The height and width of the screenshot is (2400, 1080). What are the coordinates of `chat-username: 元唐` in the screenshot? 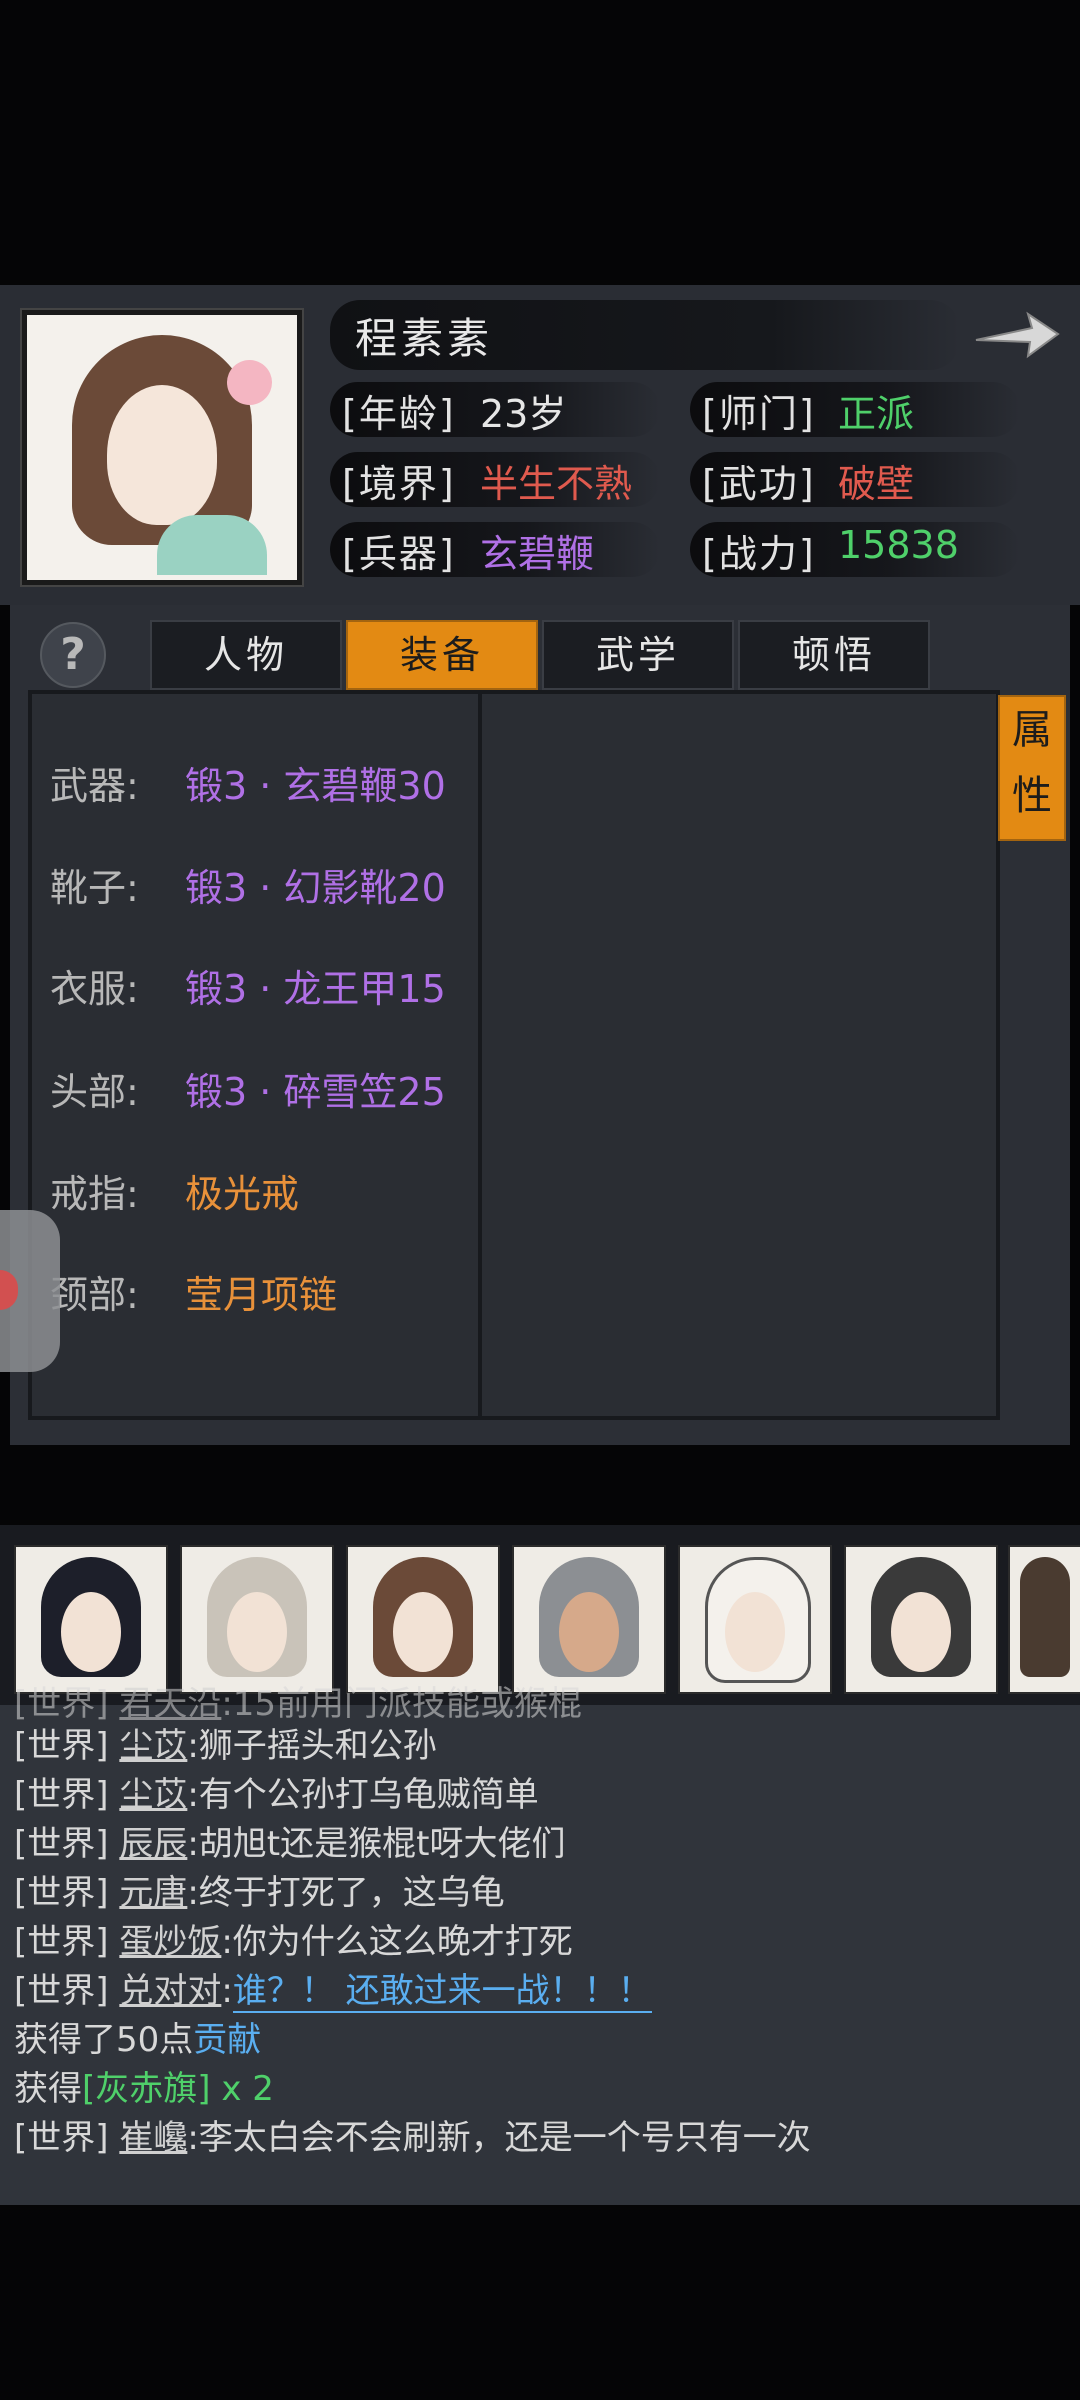 It's located at (153, 1893).